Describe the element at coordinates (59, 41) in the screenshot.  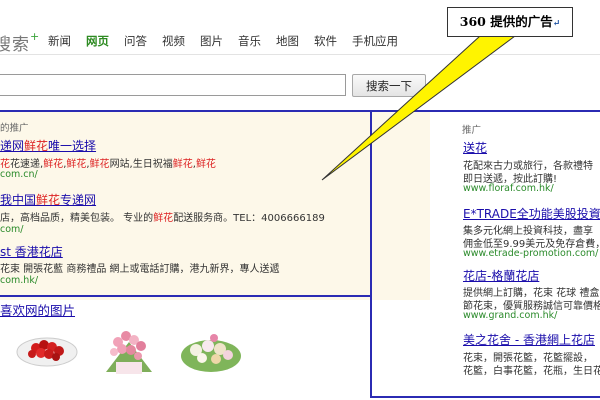
I see `nav-item-0: 新闻` at that location.